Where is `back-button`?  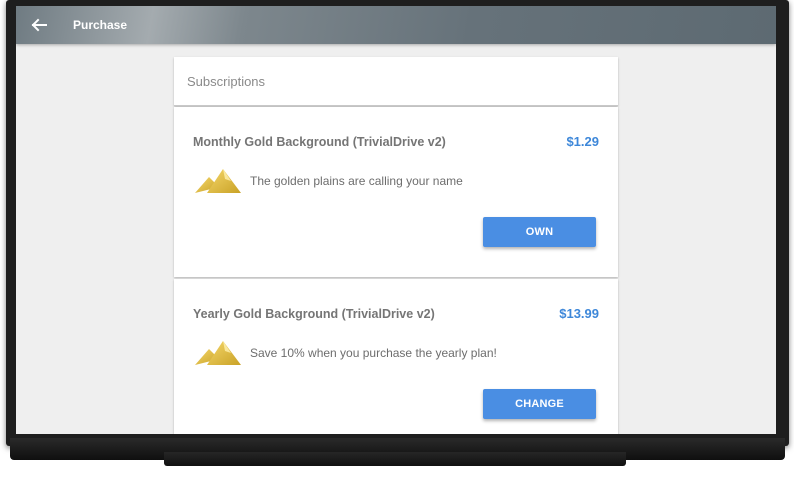 back-button is located at coordinates (39, 25).